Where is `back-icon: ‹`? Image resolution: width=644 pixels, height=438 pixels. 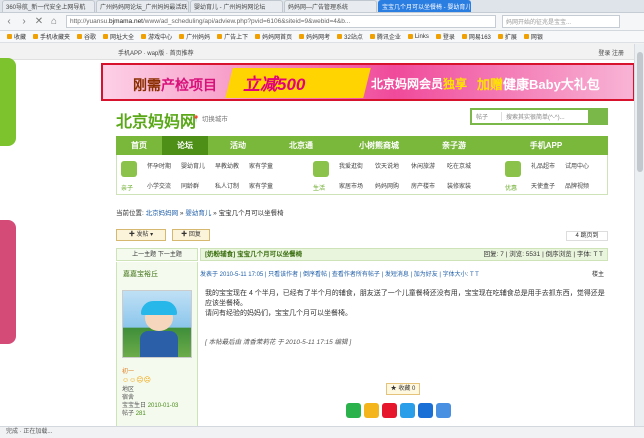
back-icon: ‹ is located at coordinates (9, 22).